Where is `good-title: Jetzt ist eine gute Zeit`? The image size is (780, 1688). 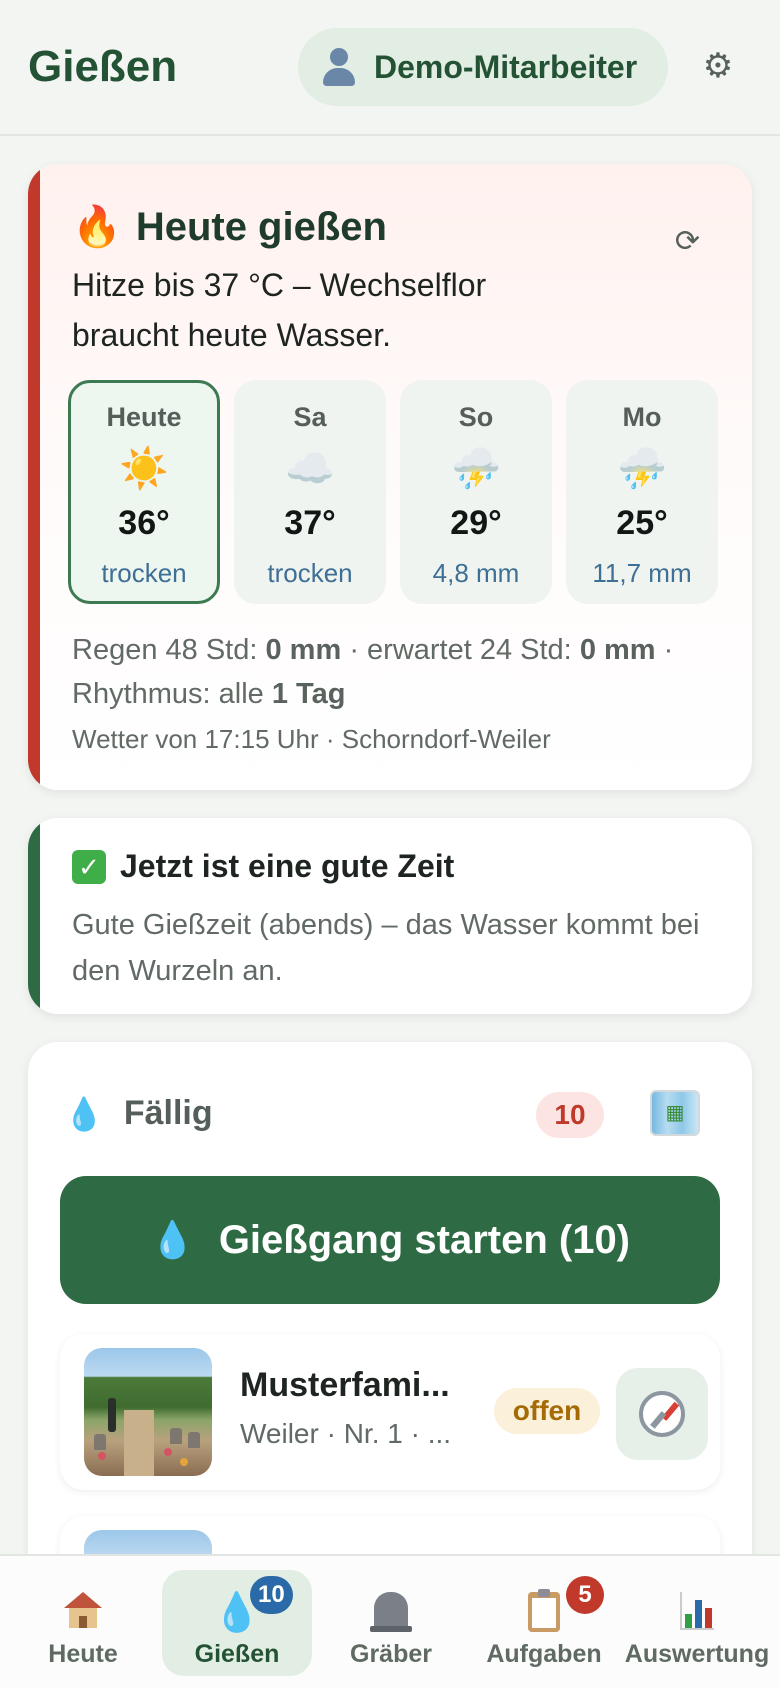 good-title: Jetzt ist eine gute Zeit is located at coordinates (287, 866).